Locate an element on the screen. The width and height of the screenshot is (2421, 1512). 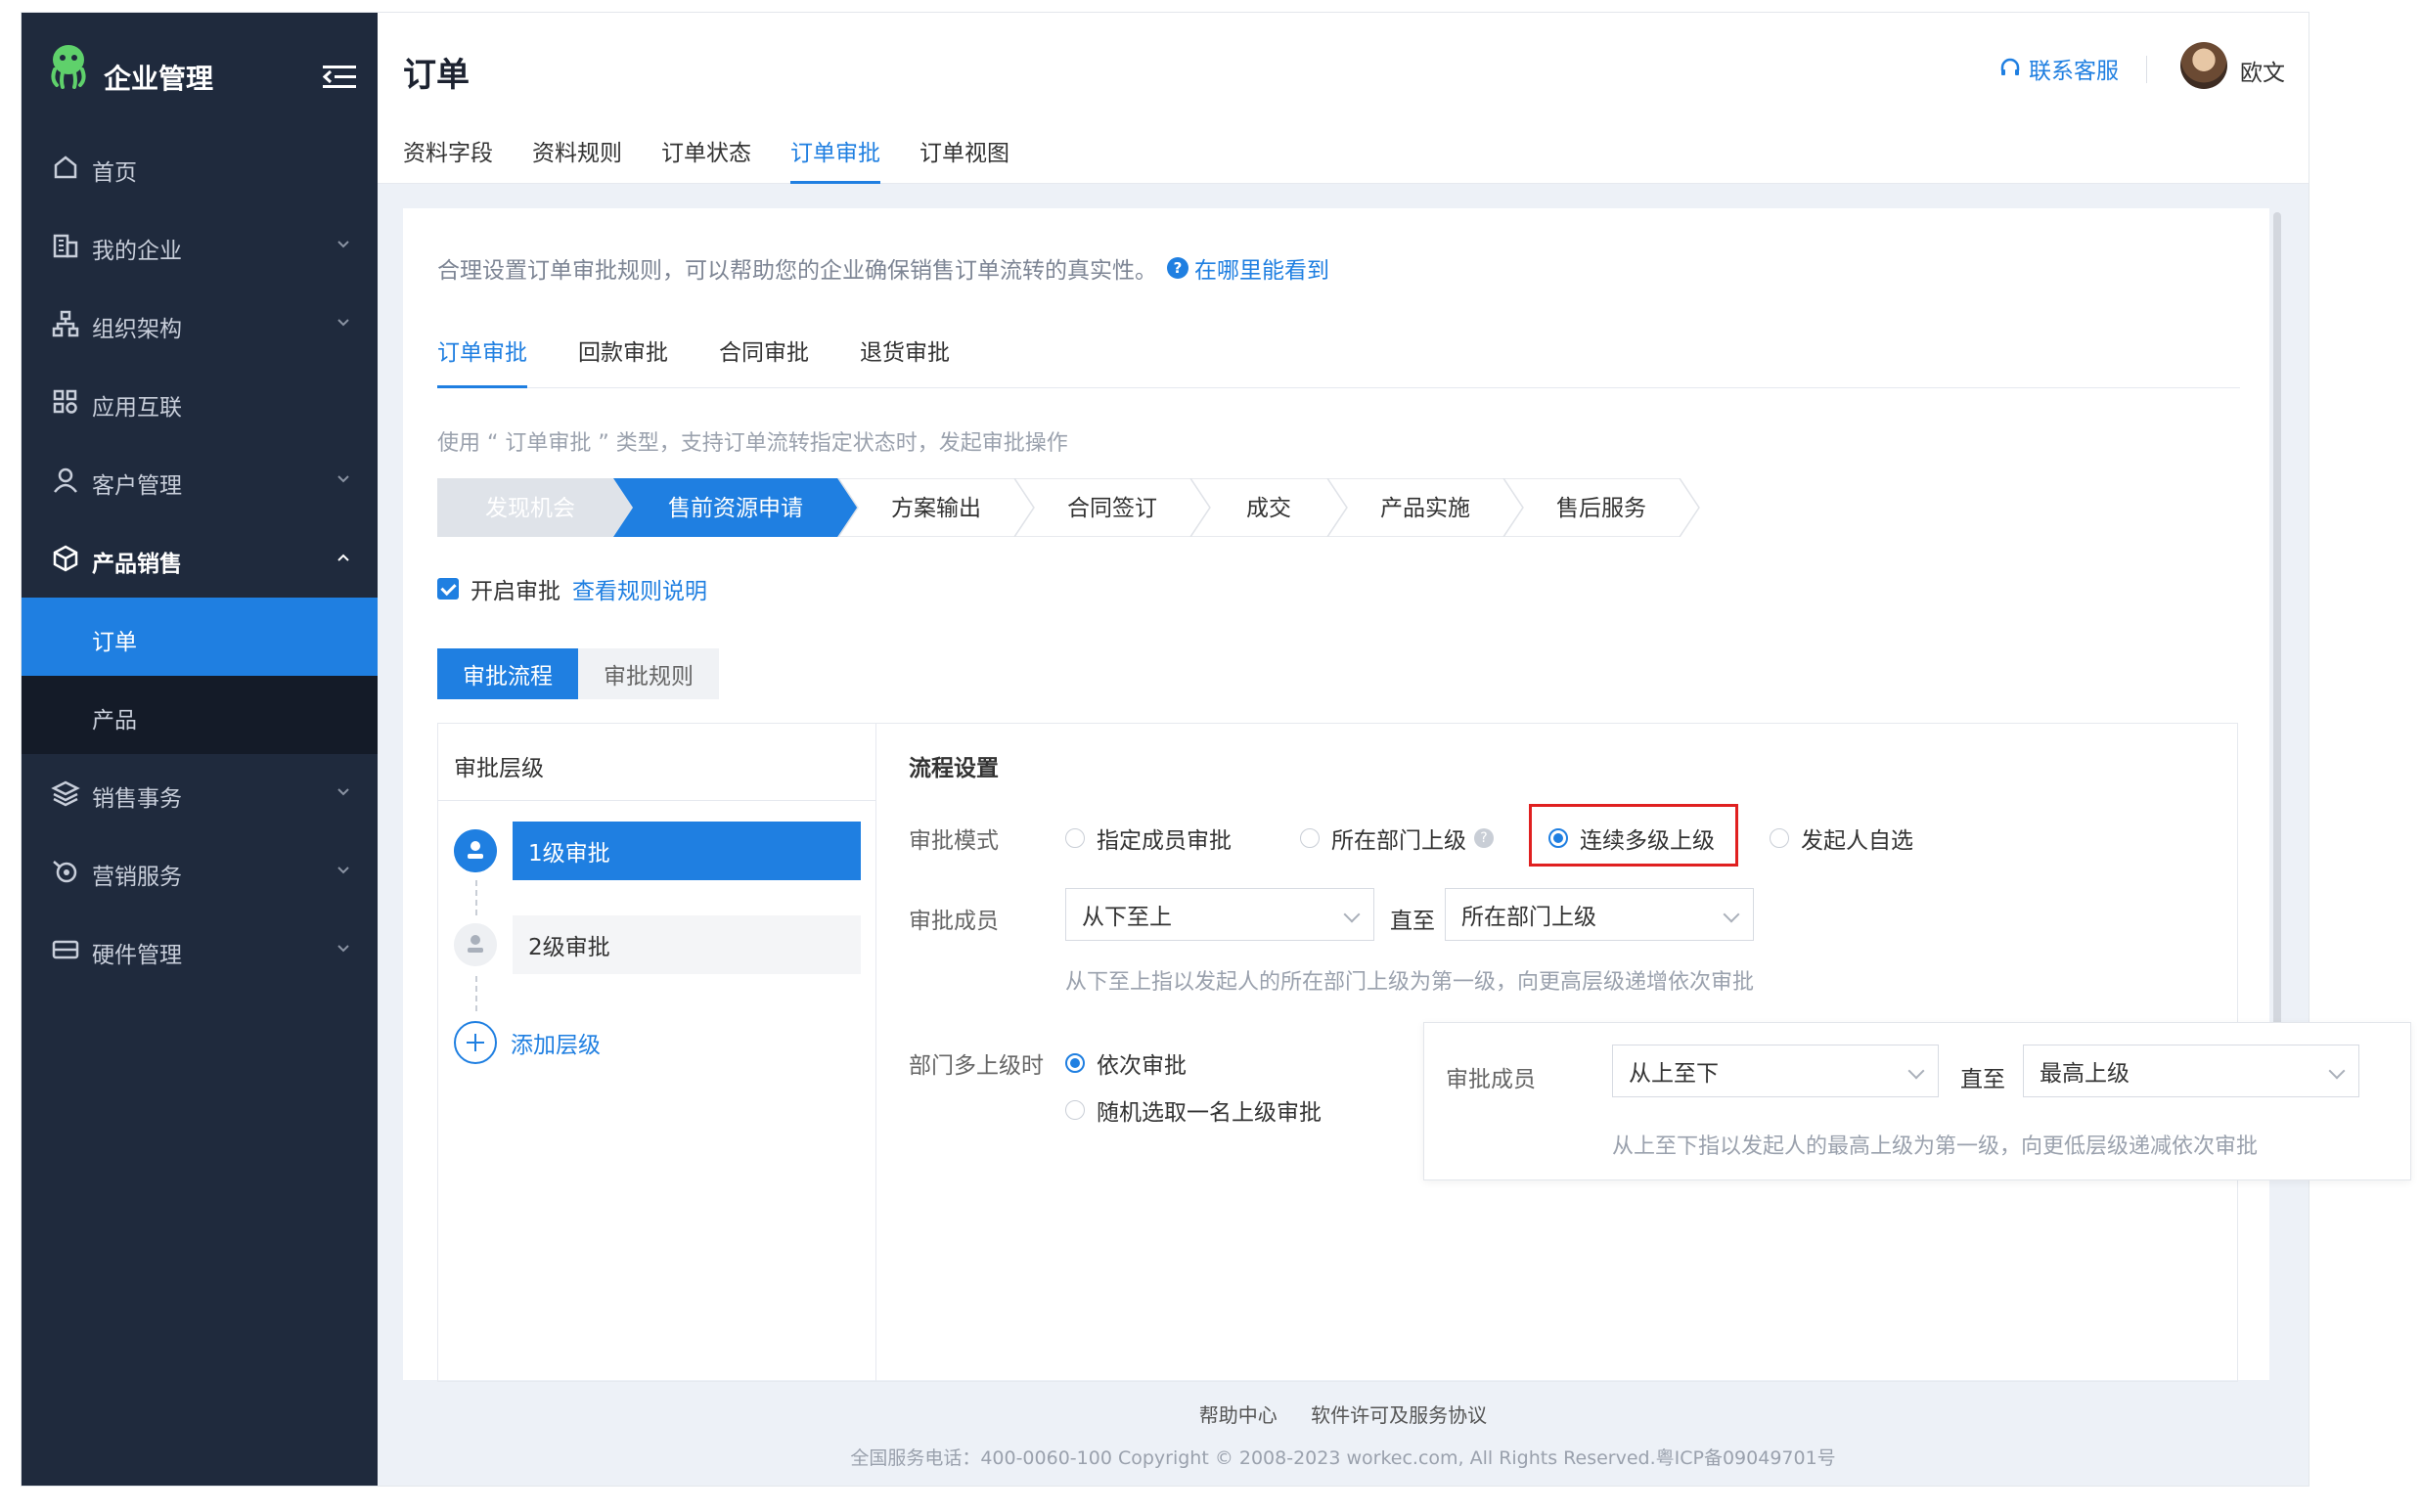
level-2-item: 2级审批 is located at coordinates (657, 945).